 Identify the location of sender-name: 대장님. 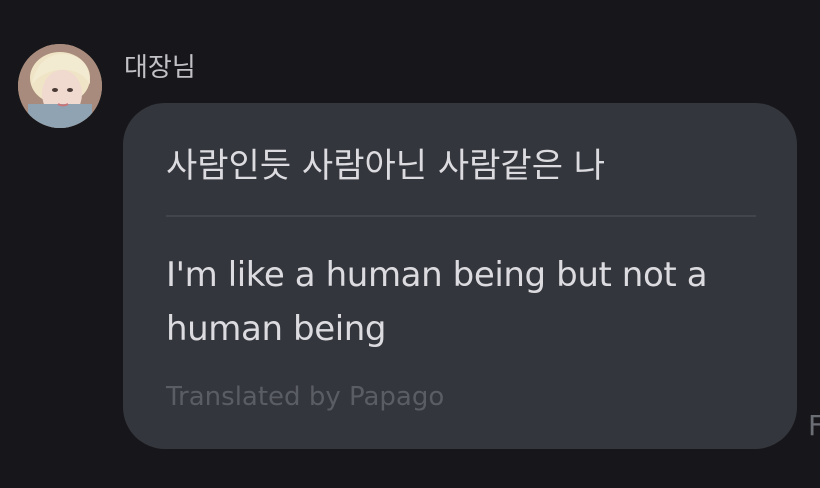
(160, 68).